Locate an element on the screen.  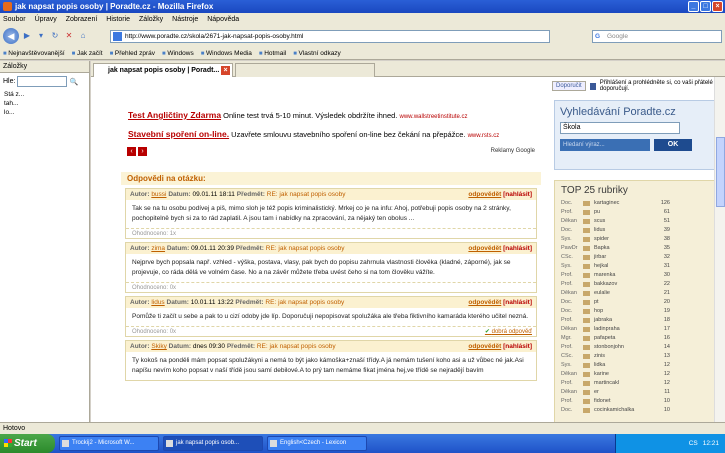
start-button: Start is located at coordinates (27, 443).